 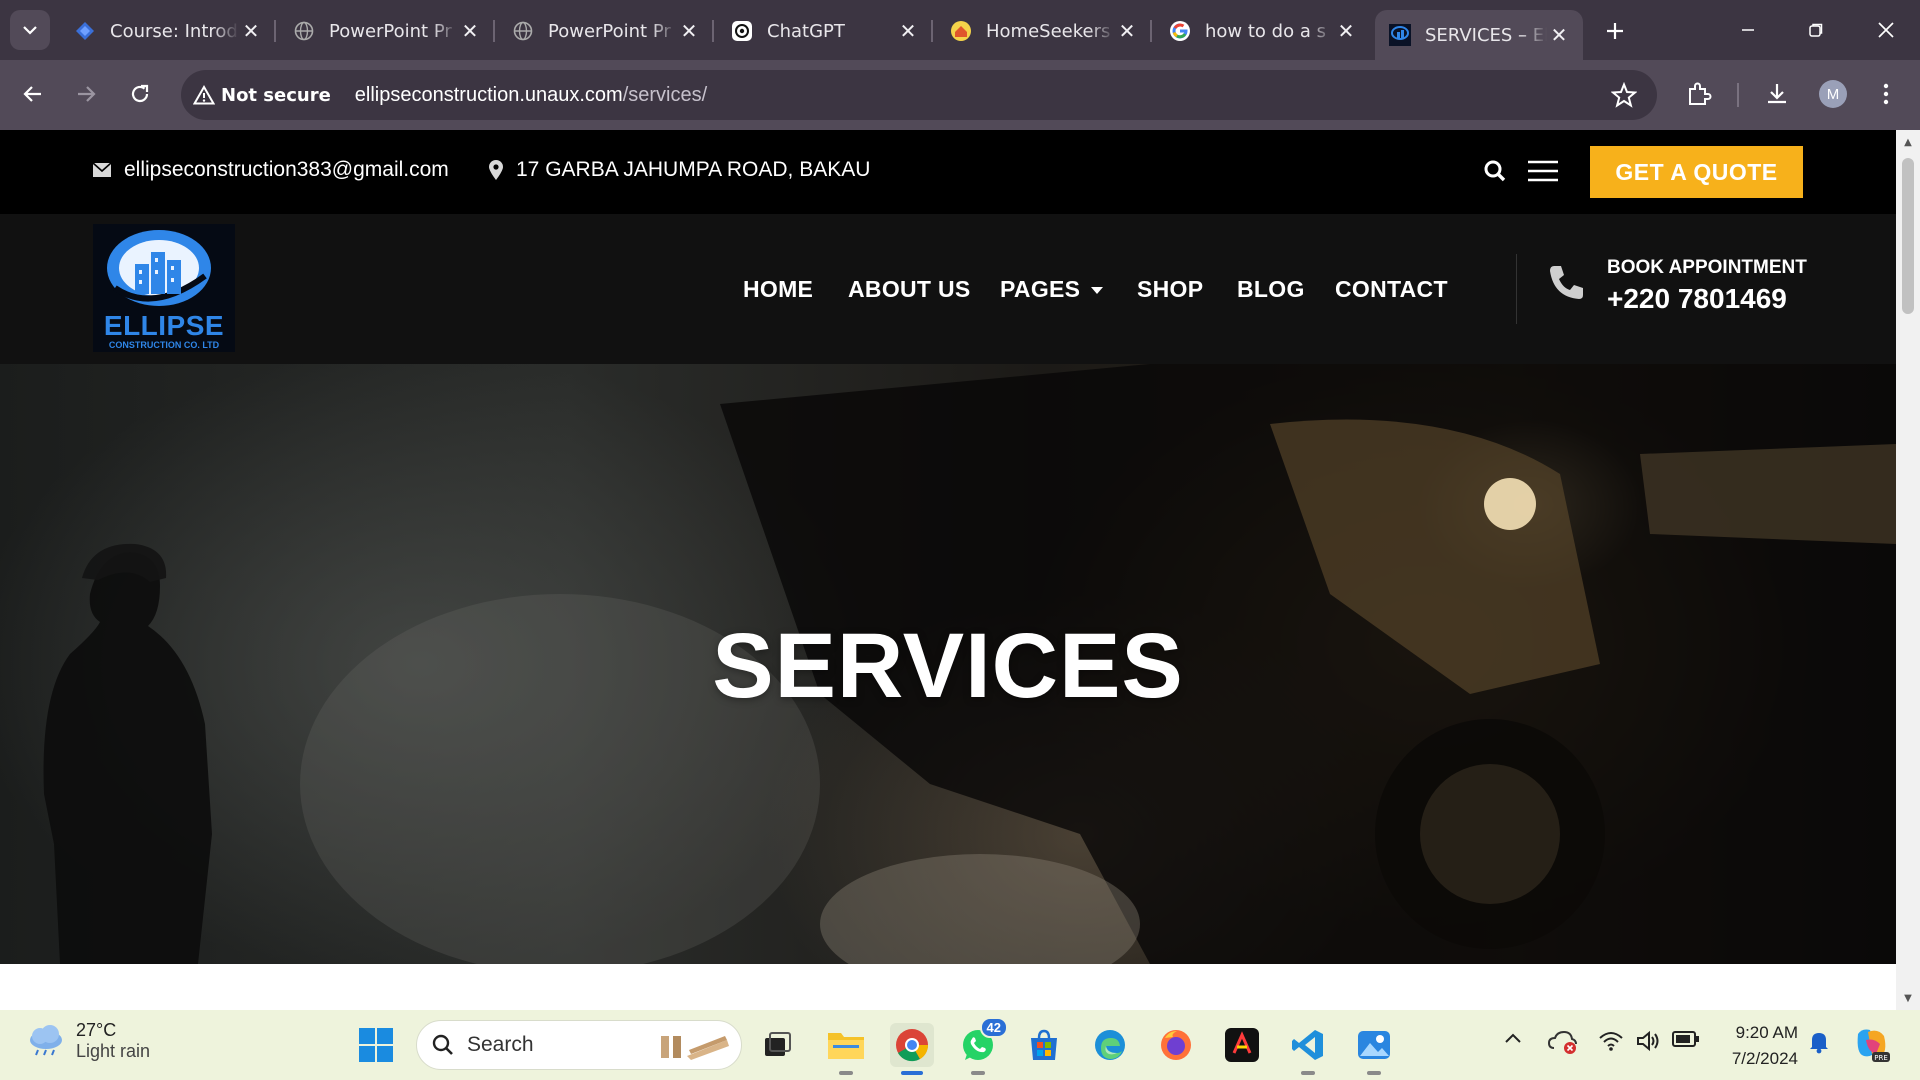 I want to click on nav-item-blog: BLOG, so click(x=1271, y=289).